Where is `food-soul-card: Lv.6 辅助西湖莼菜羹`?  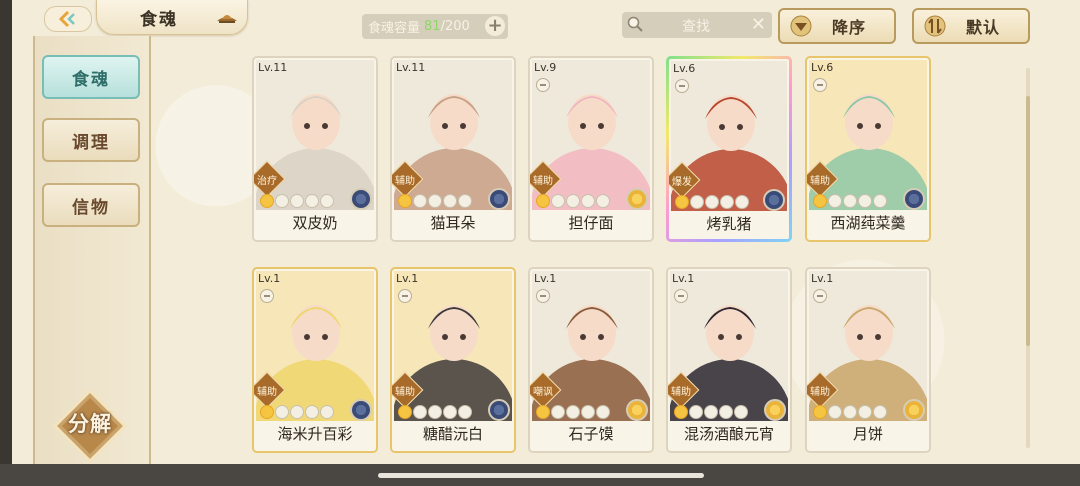 food-soul-card: Lv.6 辅助西湖莼菜羹 is located at coordinates (868, 149).